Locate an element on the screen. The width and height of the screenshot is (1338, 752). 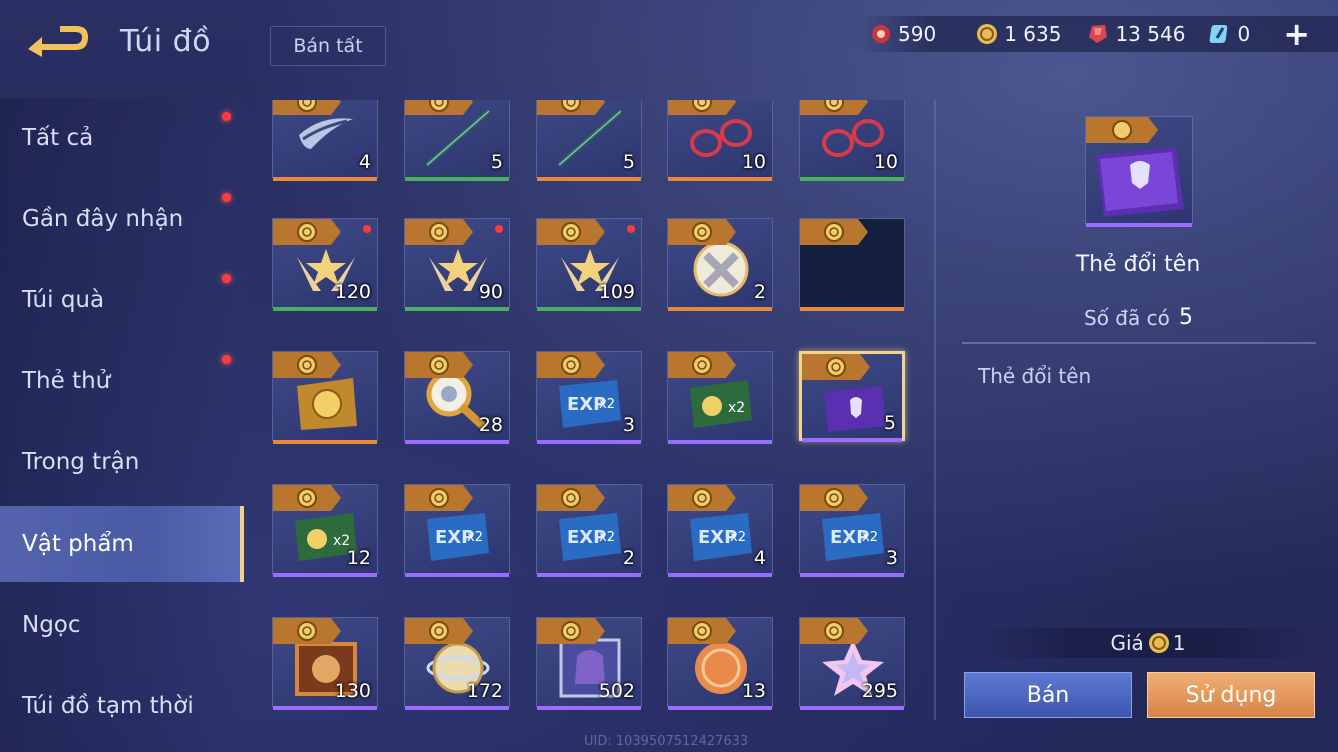
use-button: Sử dụng is located at coordinates (1231, 695).